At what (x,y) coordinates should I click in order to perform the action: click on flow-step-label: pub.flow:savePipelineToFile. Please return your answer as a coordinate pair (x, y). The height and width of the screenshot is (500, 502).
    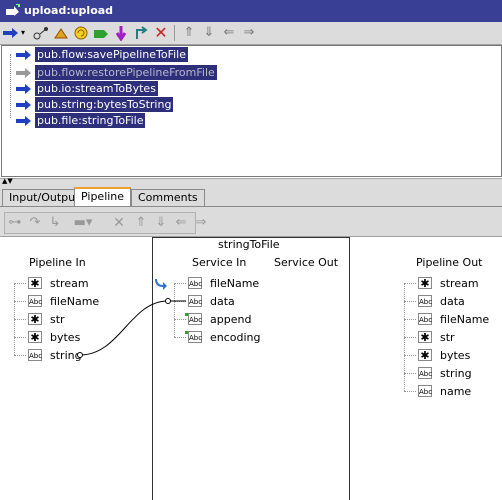
    Looking at the image, I should click on (111, 54).